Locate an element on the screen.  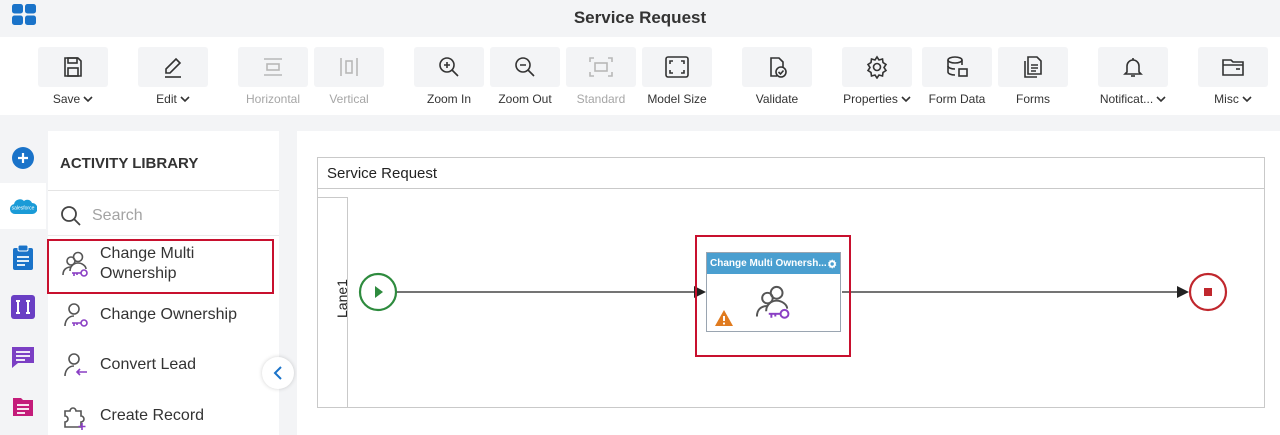
start-event is located at coordinates (378, 292).